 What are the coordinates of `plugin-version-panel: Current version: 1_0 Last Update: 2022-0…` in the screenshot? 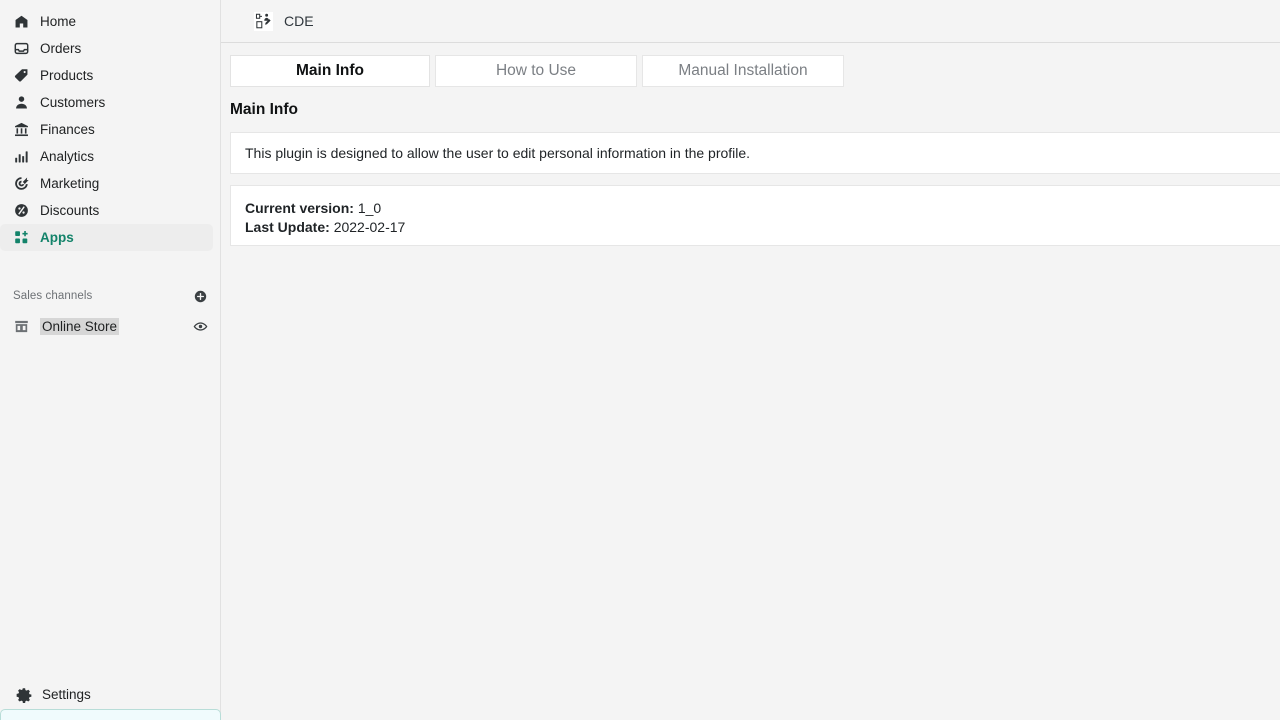 It's located at (755, 215).